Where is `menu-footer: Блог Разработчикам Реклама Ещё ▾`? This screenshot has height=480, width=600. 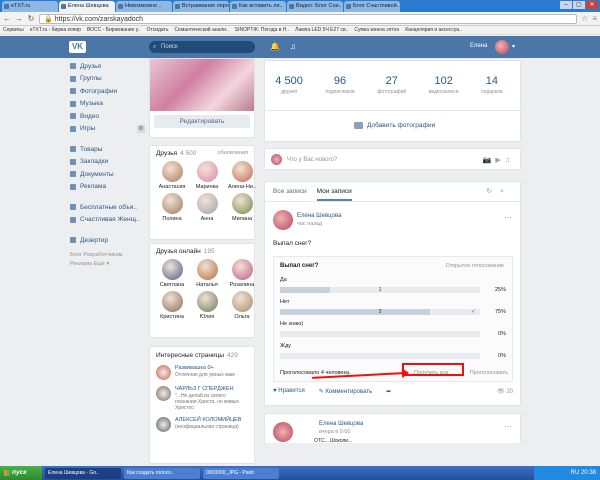 menu-footer: Блог Разработчикам Реклама Ещё ▾ is located at coordinates (107, 260).